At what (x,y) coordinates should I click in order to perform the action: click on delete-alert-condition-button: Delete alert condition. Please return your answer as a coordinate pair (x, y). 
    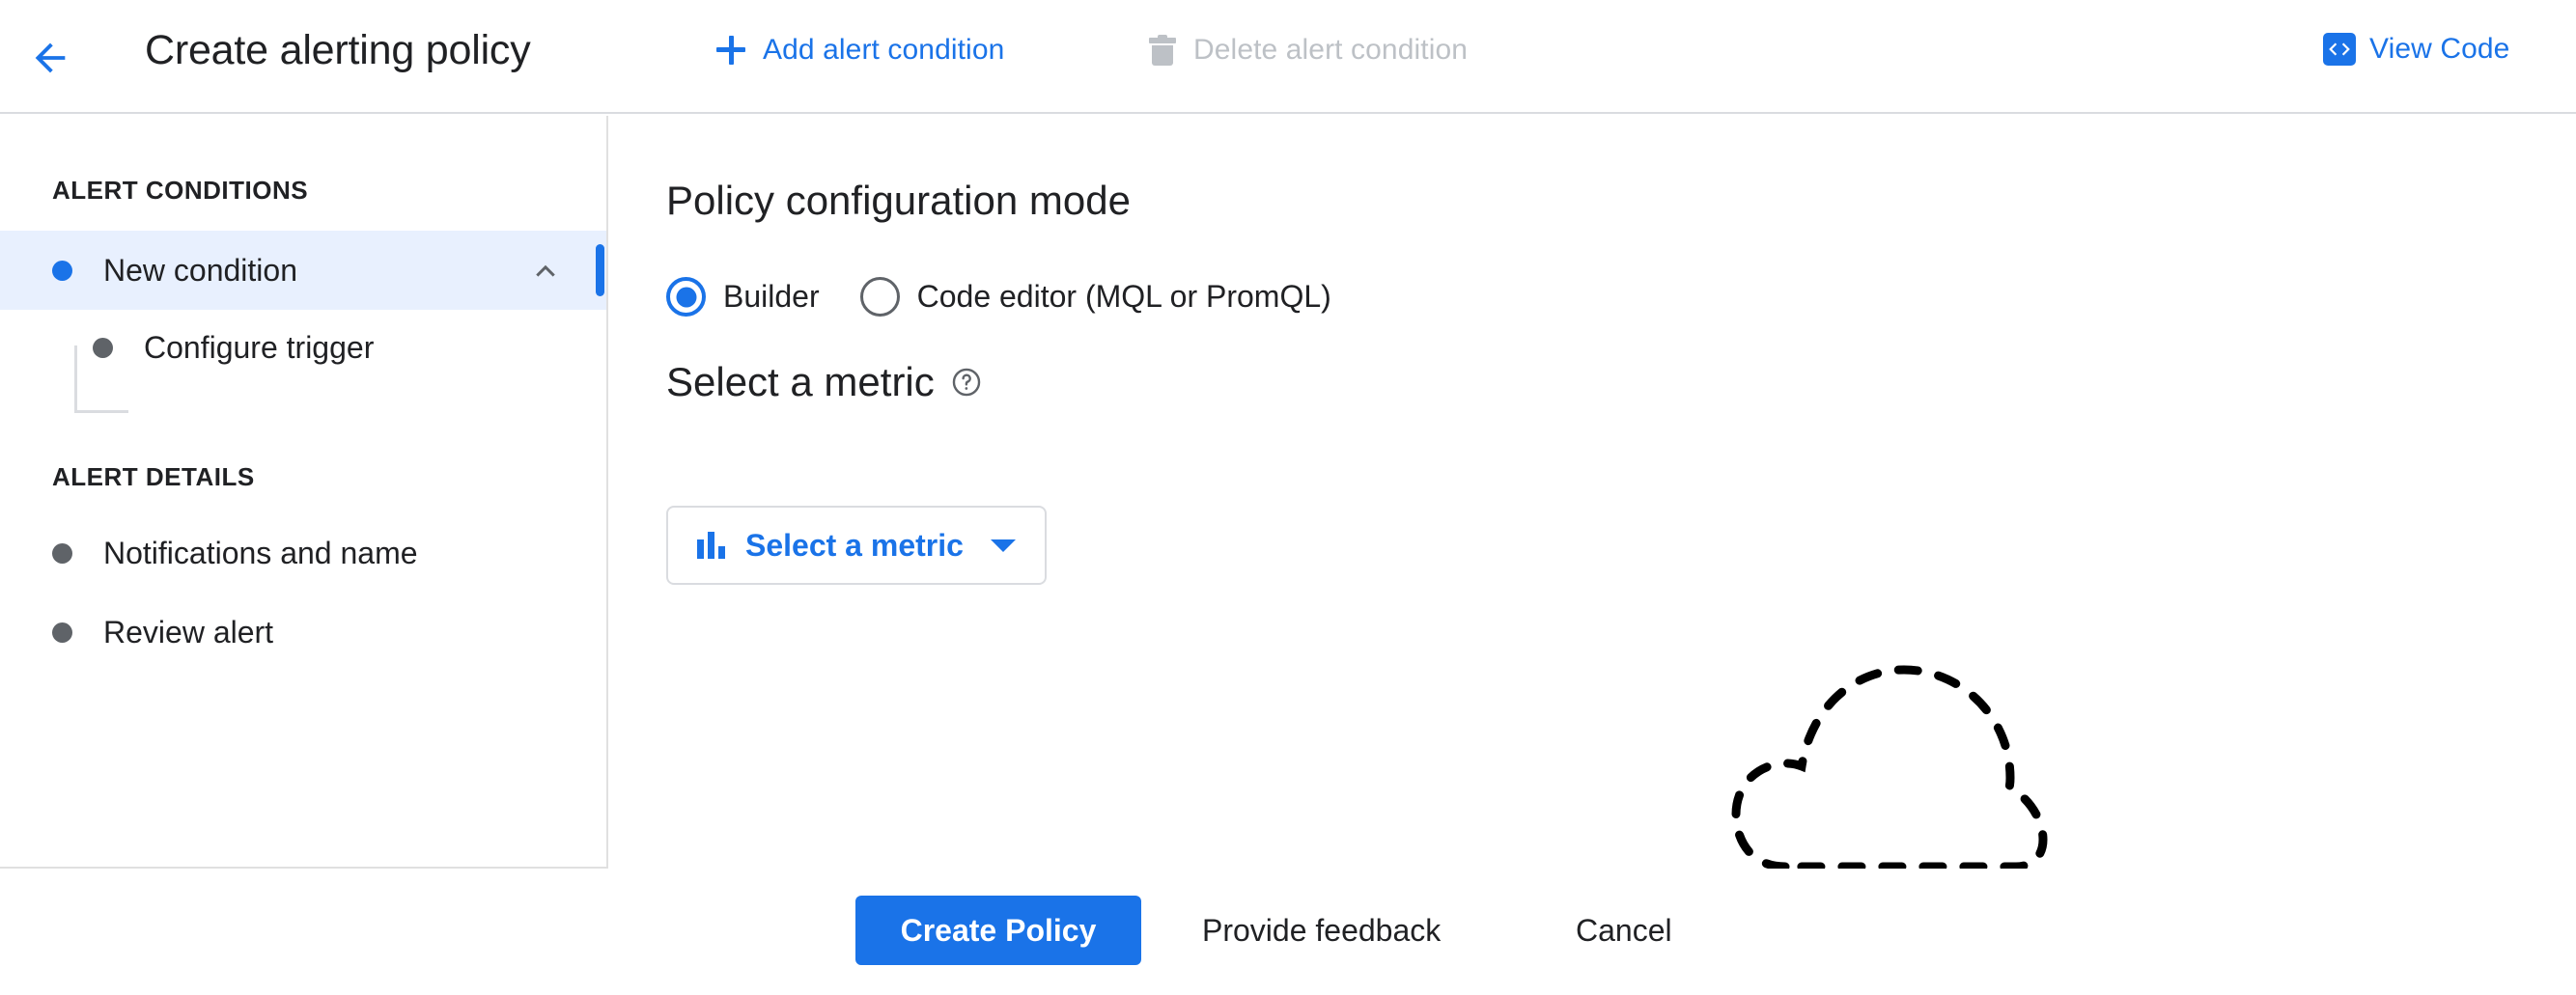
    Looking at the image, I should click on (1308, 50).